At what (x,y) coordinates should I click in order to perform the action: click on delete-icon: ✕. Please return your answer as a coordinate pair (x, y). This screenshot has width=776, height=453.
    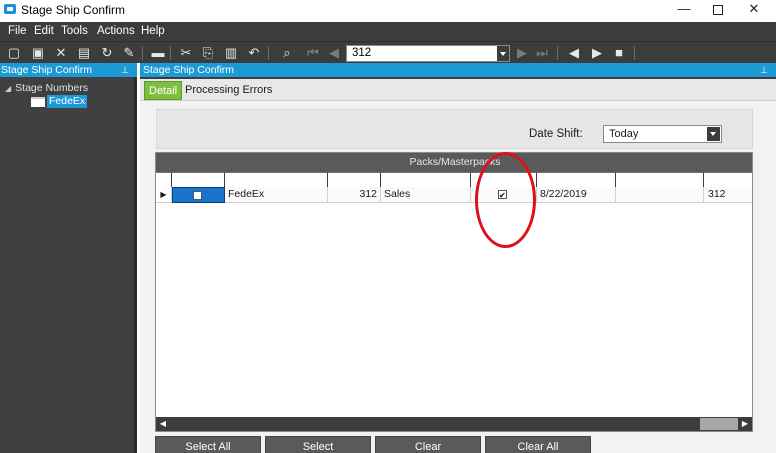
    Looking at the image, I should click on (61, 53).